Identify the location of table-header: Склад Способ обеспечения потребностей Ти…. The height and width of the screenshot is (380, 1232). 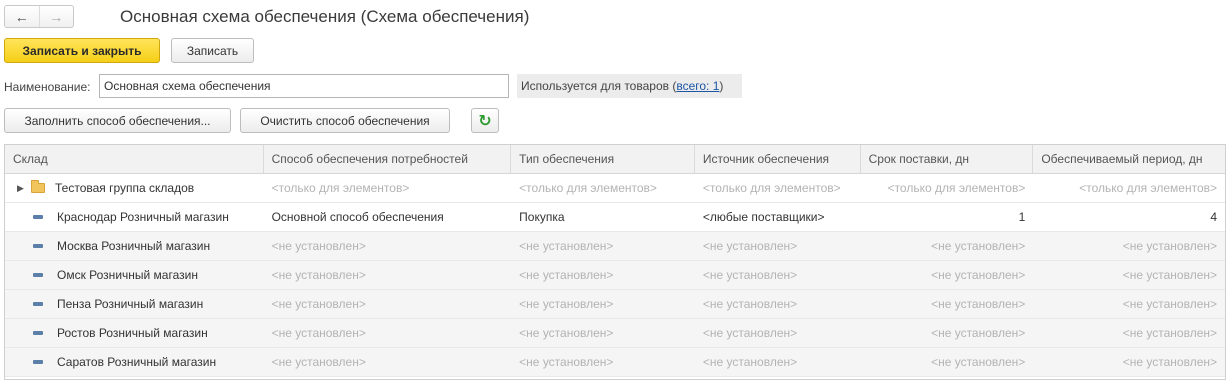
(615, 159).